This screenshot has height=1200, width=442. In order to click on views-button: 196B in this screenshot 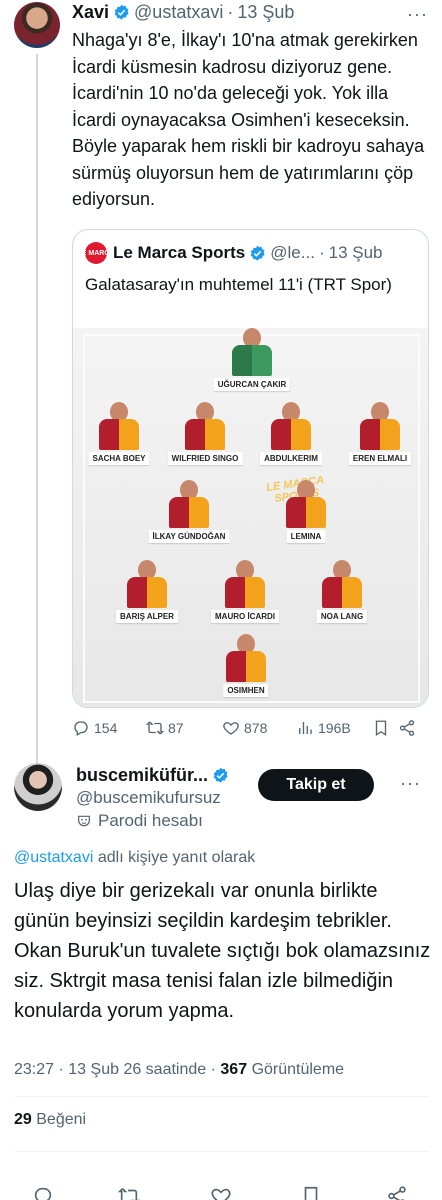, I will do `click(323, 728)`.